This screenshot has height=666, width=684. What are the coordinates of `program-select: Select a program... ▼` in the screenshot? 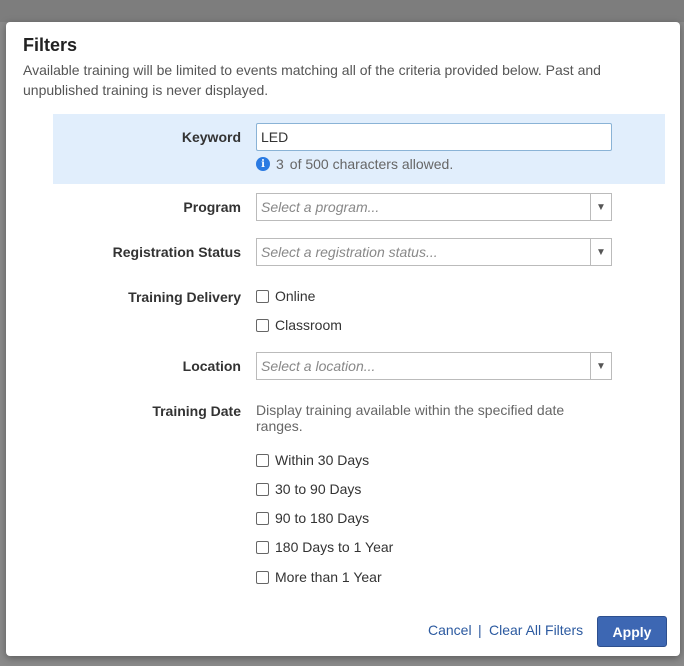 It's located at (434, 207).